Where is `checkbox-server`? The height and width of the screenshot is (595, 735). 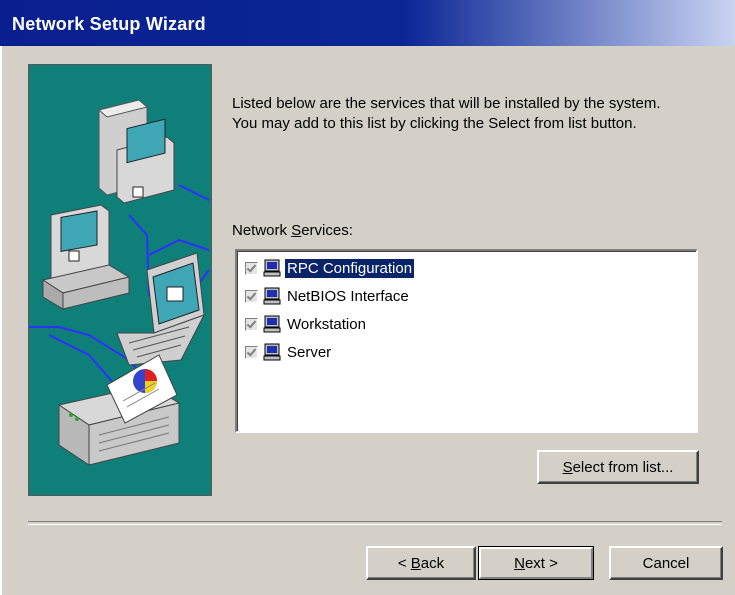
checkbox-server is located at coordinates (251, 352).